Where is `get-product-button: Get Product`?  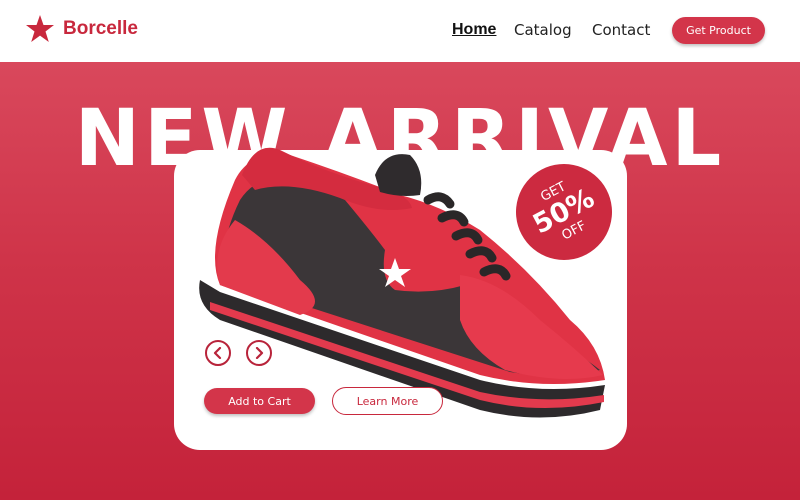
get-product-button: Get Product is located at coordinates (718, 30).